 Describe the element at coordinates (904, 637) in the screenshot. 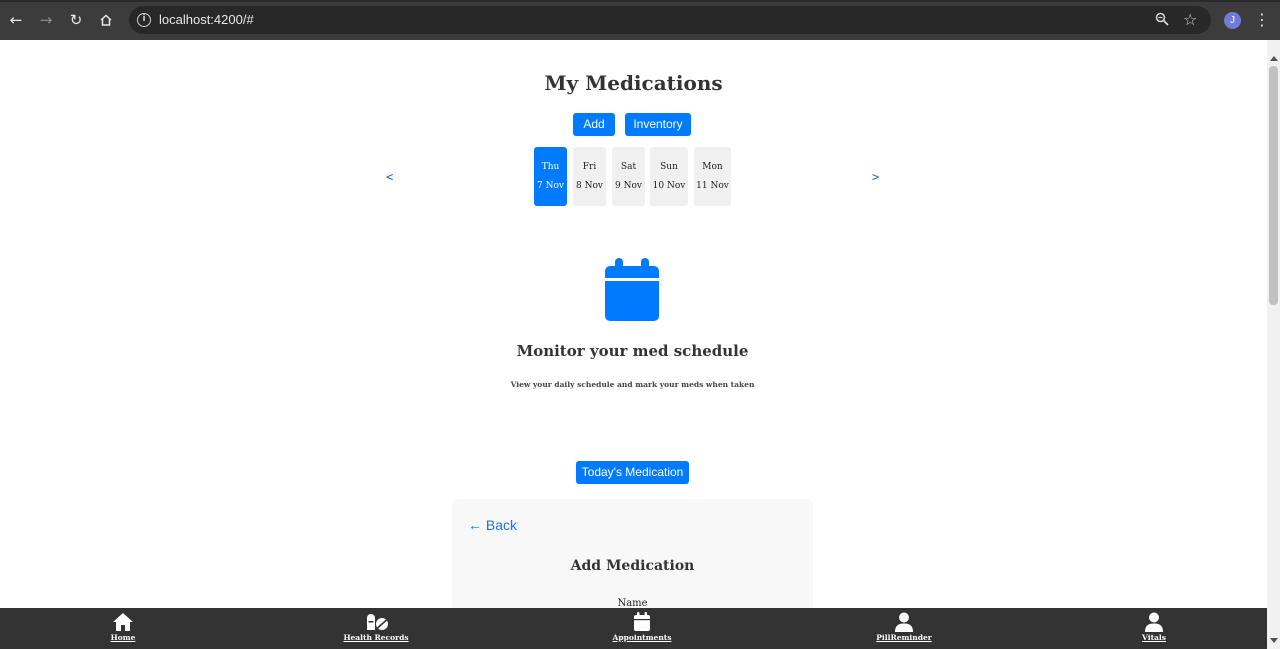

I see `nav-label: PillReminder` at that location.